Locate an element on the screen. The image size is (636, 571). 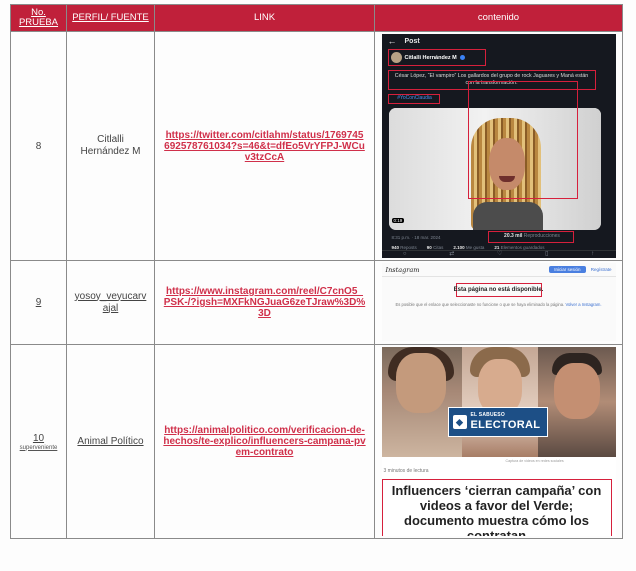
sabueso-electoral-badge: ◆ EL SABUESO ELECTORAL is located at coordinates (497, 422).